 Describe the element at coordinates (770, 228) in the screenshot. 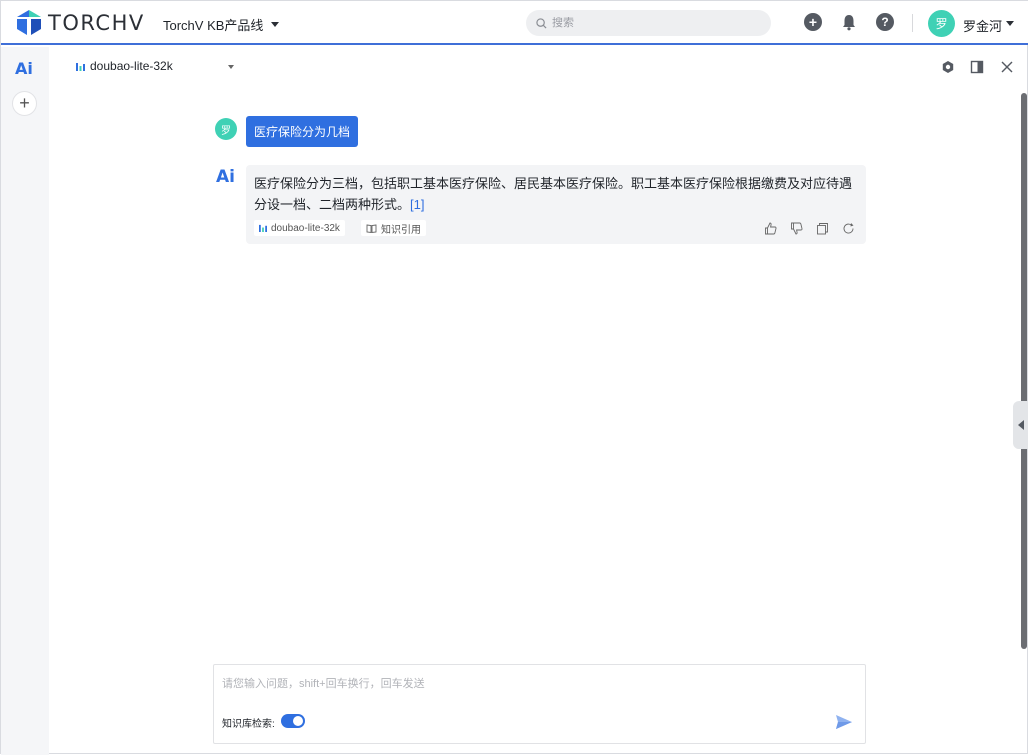

I see `thumbs-up-icon` at that location.